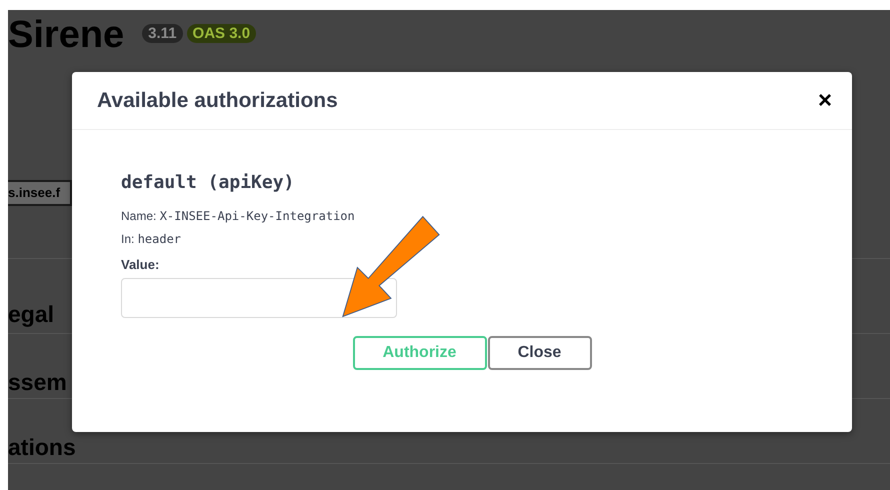  What do you see at coordinates (42, 447) in the screenshot?
I see `section-heading: ations` at bounding box center [42, 447].